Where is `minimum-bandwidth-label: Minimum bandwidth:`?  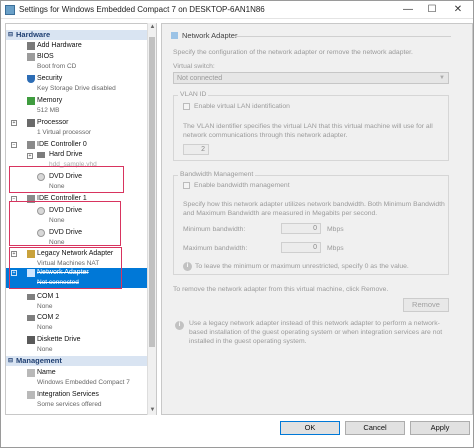 minimum-bandwidth-label: Minimum bandwidth: is located at coordinates (214, 229).